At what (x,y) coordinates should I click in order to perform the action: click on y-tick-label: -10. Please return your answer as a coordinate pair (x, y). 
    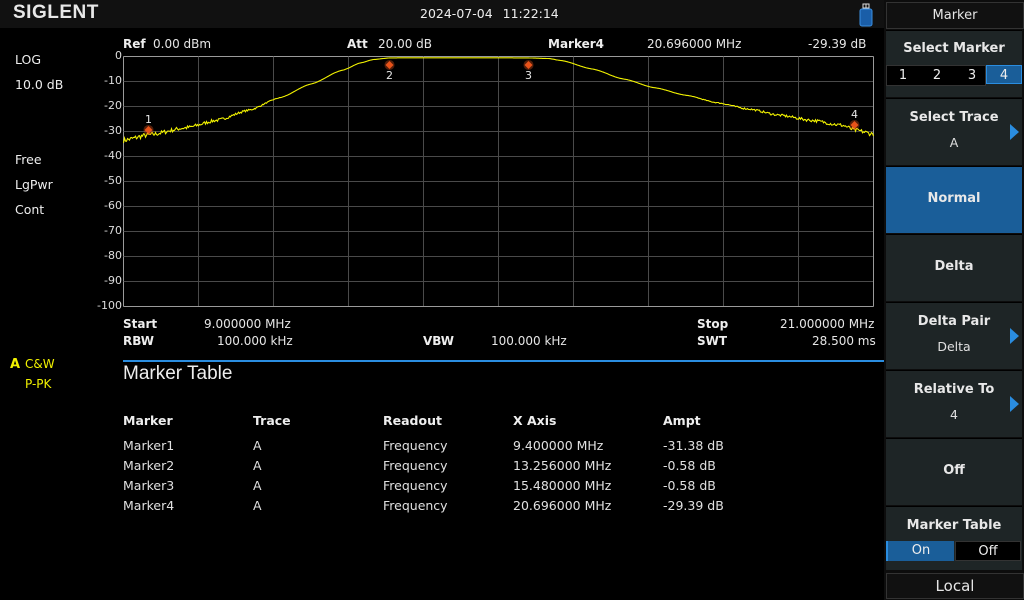
    Looking at the image, I should click on (113, 80).